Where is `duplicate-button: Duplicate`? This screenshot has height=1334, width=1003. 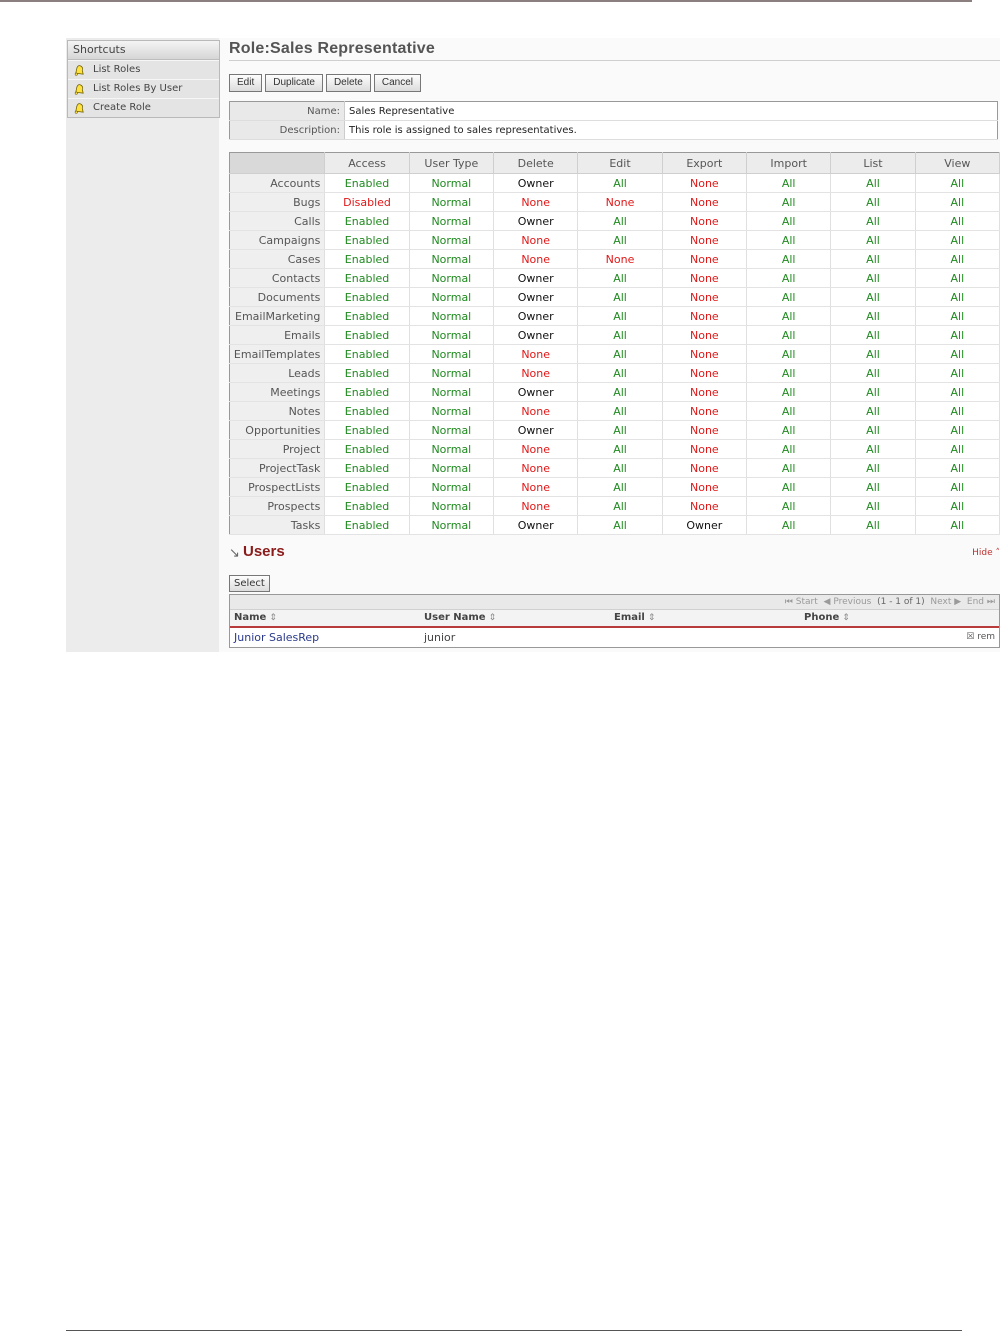 duplicate-button: Duplicate is located at coordinates (294, 83).